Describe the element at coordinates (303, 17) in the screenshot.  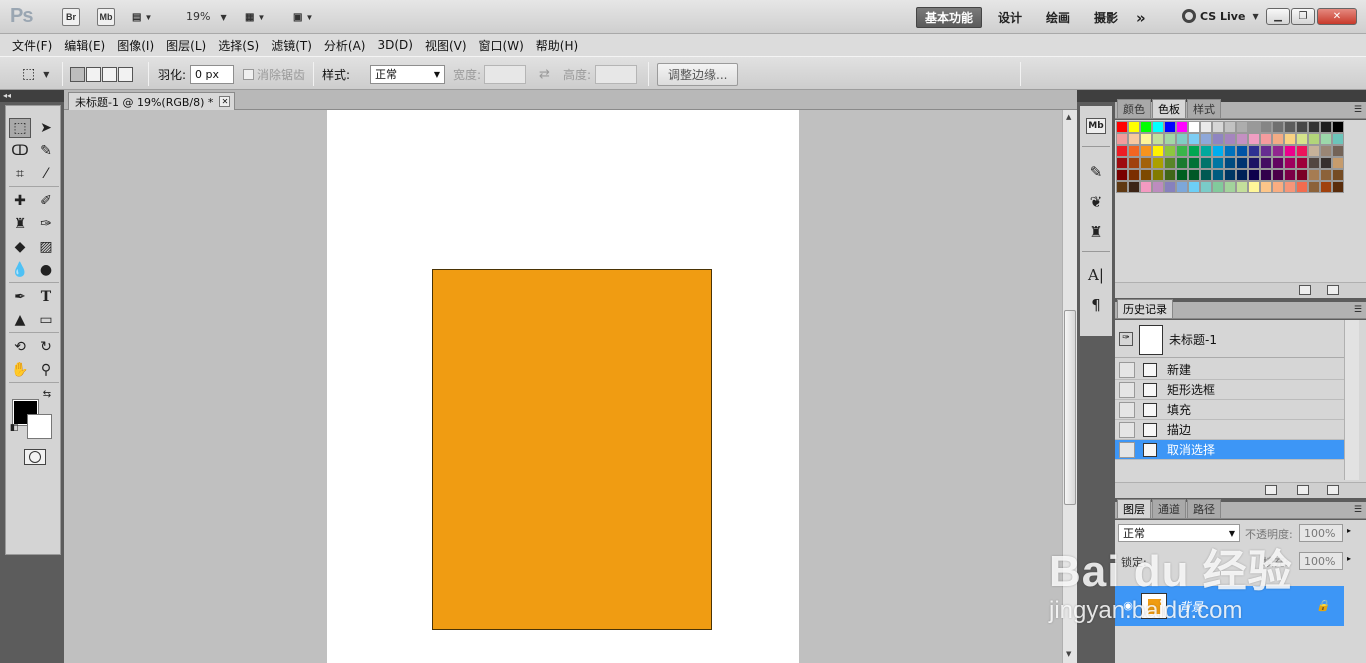
I see `screen-mode-button: ▣ ▼` at that location.